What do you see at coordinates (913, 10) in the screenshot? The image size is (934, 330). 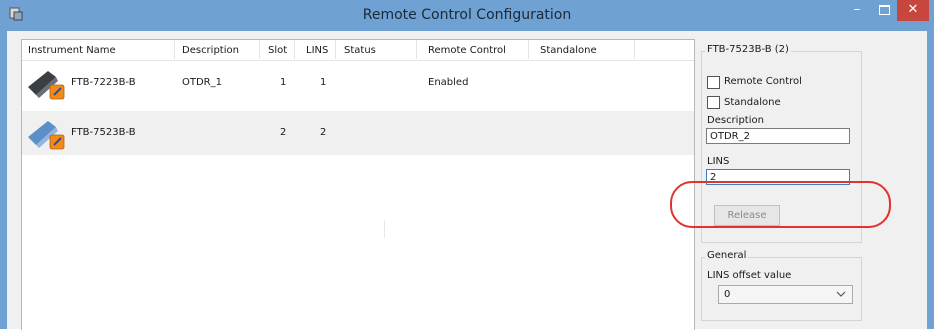 I see `close-button: ✕` at bounding box center [913, 10].